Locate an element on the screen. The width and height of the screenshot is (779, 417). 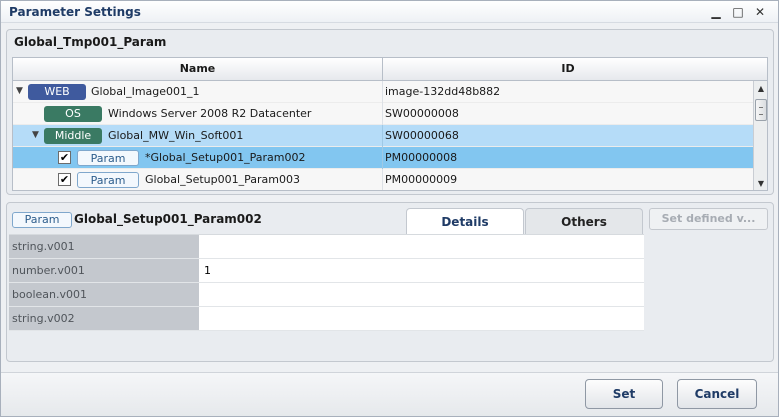
scroll-down-icon: ▼ is located at coordinates (761, 183).